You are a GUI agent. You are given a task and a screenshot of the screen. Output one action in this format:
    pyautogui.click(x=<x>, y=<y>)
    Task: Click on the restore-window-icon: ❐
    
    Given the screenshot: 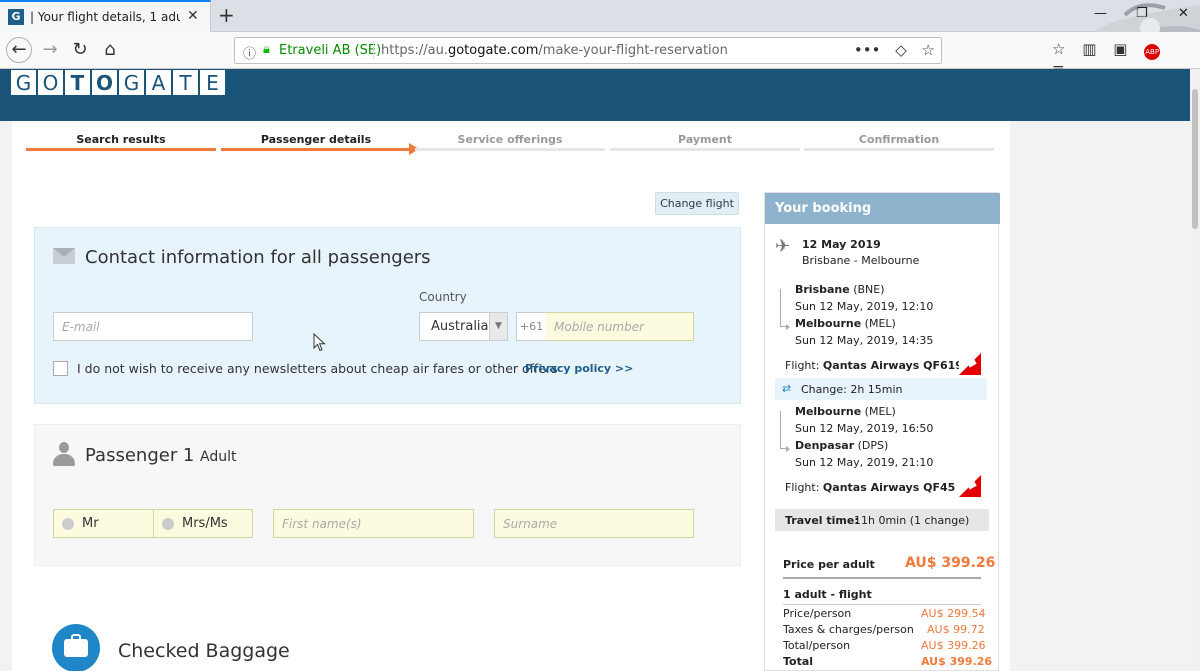 What is the action you would take?
    pyautogui.click(x=1142, y=13)
    